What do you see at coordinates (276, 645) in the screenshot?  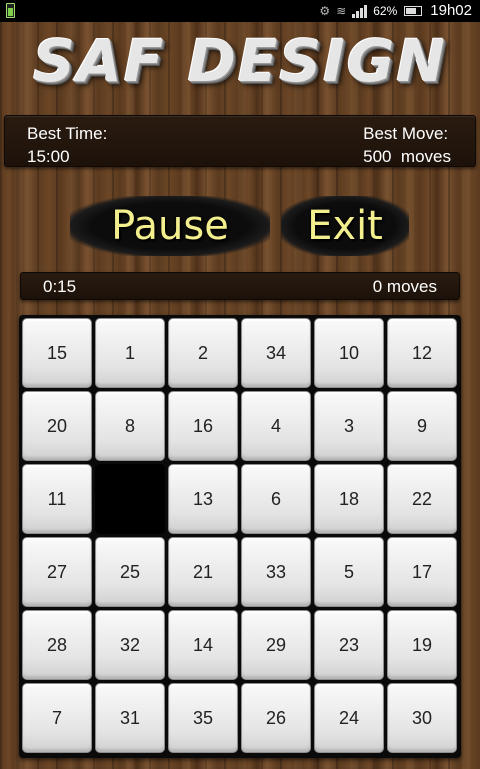 I see `tile: 29` at bounding box center [276, 645].